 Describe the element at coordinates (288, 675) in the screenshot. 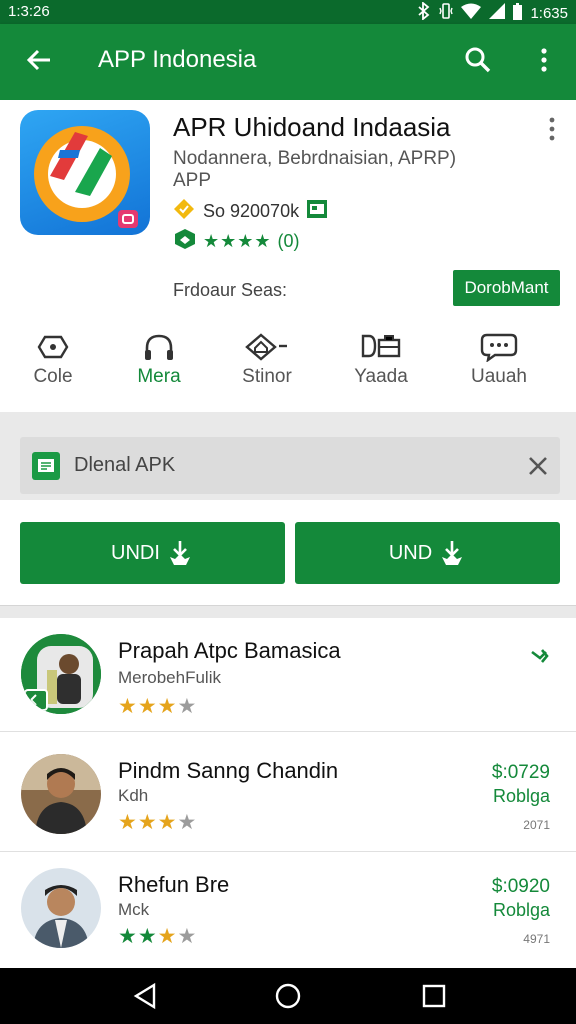

I see `list-item: Prapah Atpc Bamasica MerobehFulik ★★★★` at that location.